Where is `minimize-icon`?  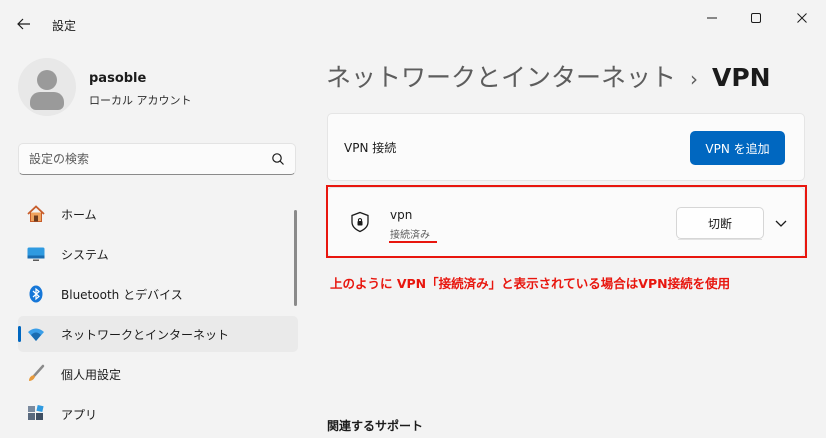 minimize-icon is located at coordinates (712, 18).